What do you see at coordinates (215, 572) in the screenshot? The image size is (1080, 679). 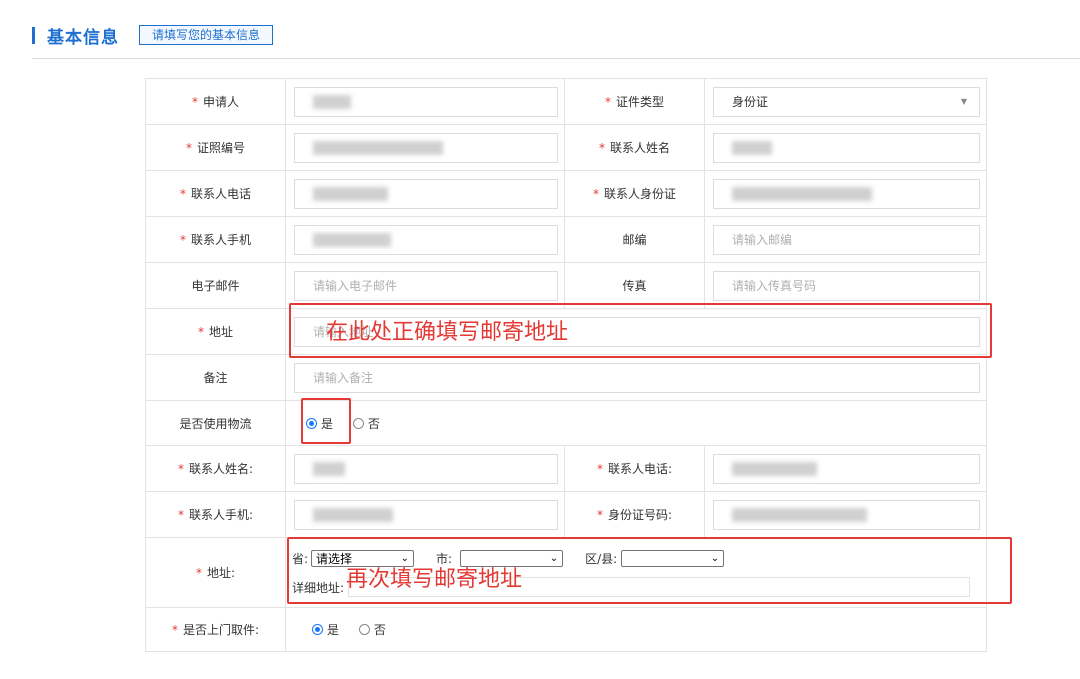 I see `logistics-address-label: * 地址:` at bounding box center [215, 572].